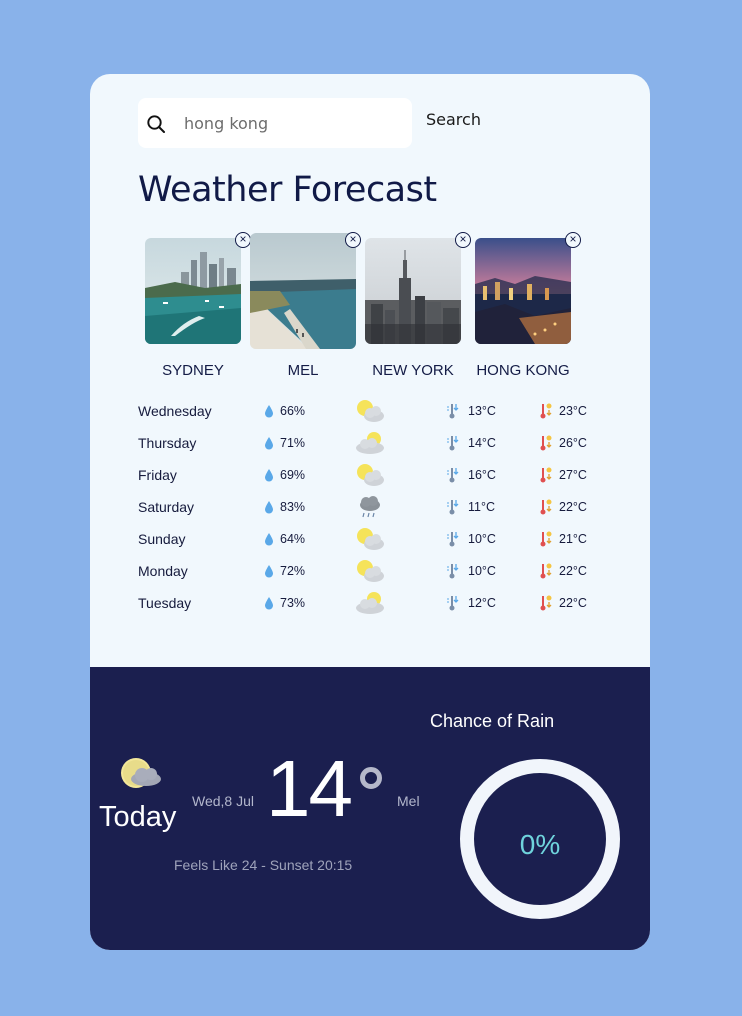  Describe the element at coordinates (156, 124) in the screenshot. I see `search-icon` at that location.